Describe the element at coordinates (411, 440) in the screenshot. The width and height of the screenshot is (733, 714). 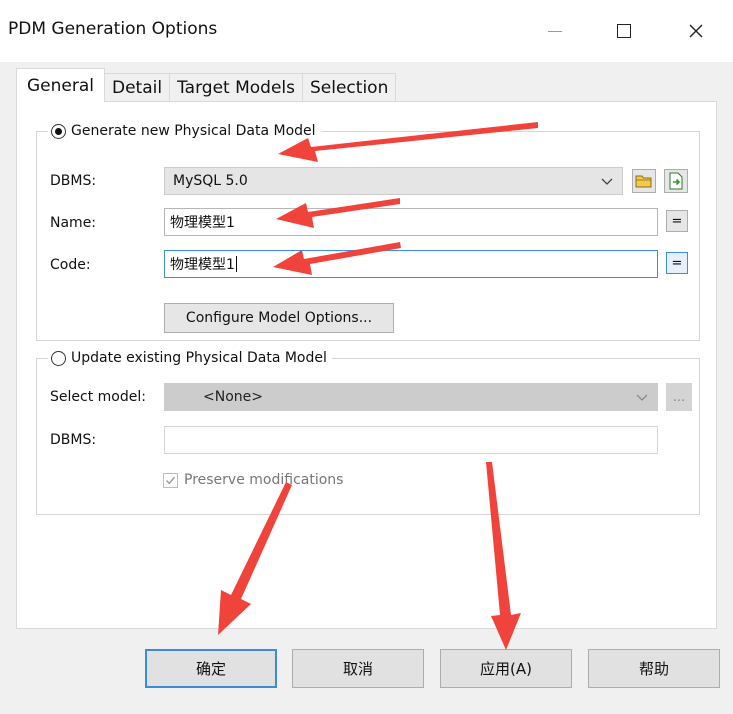
I see `update-dbms-field` at that location.